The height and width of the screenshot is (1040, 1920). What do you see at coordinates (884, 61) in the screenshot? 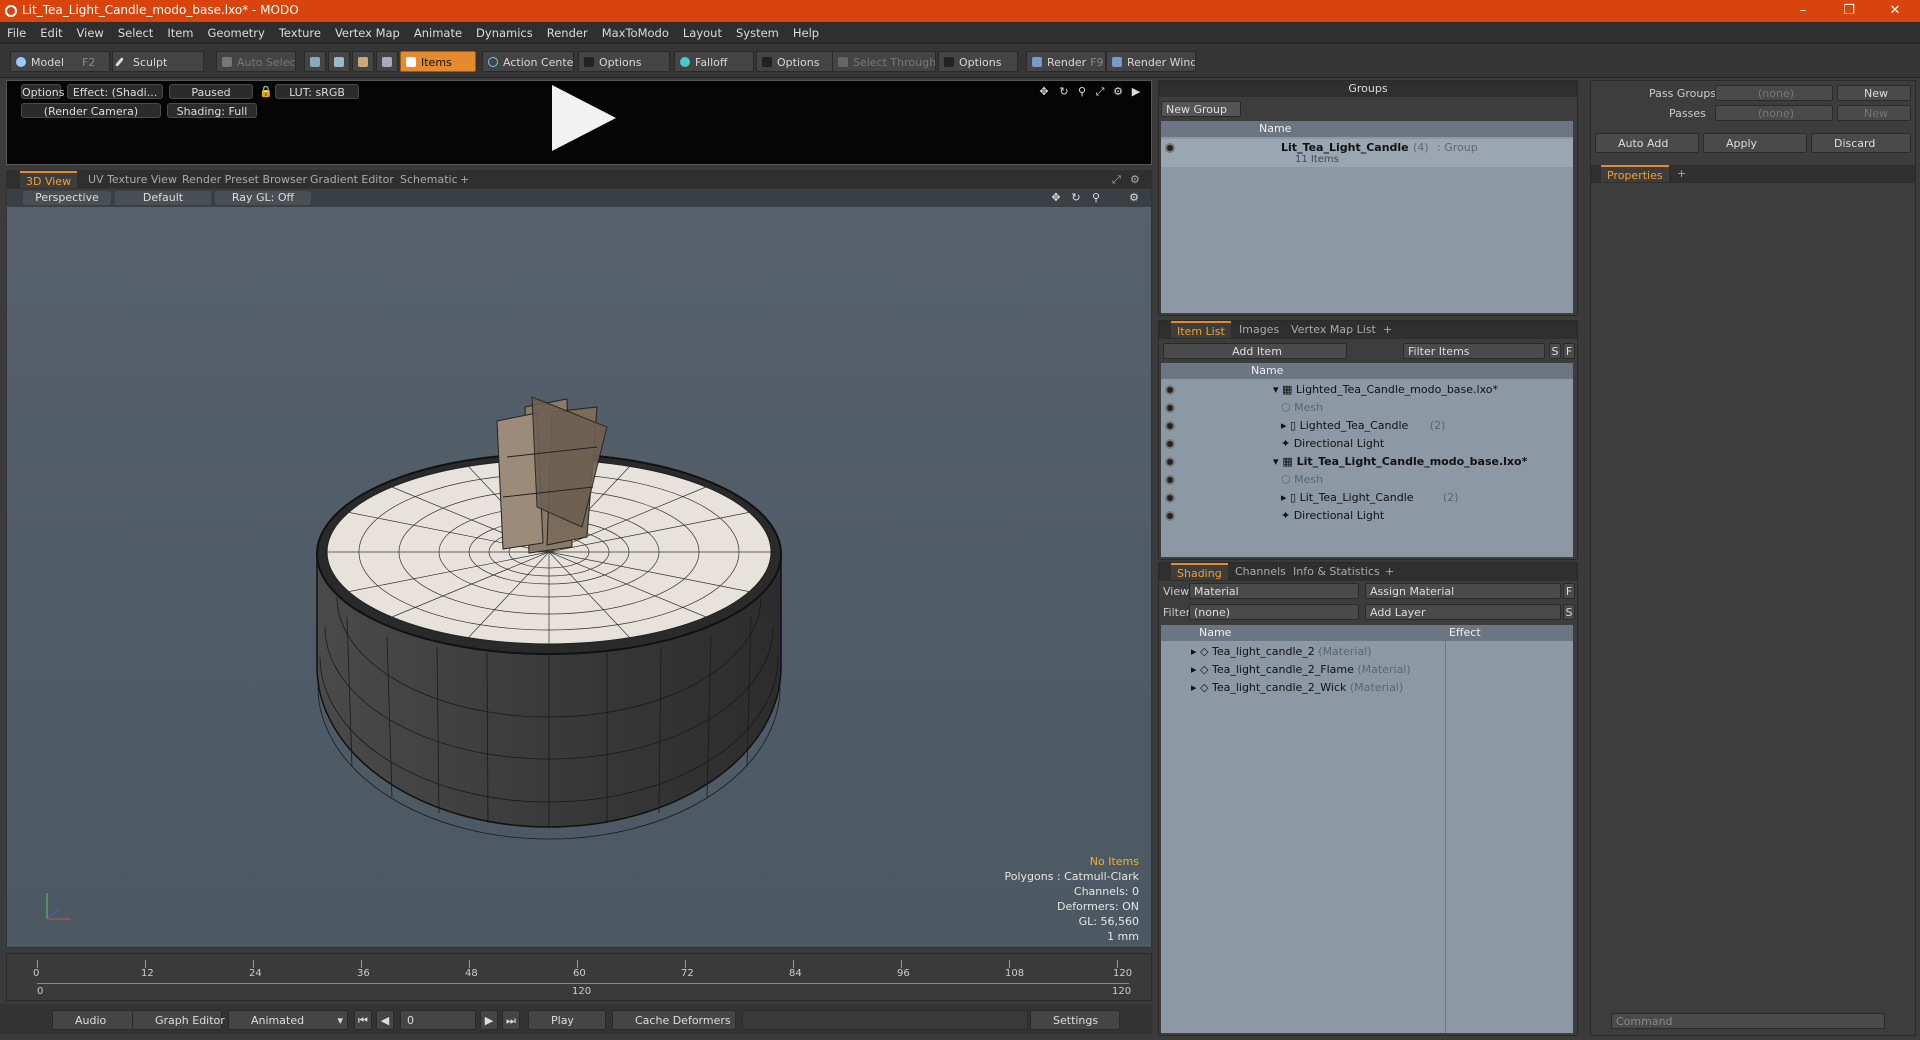
I see `select-through-button: Select Through` at bounding box center [884, 61].